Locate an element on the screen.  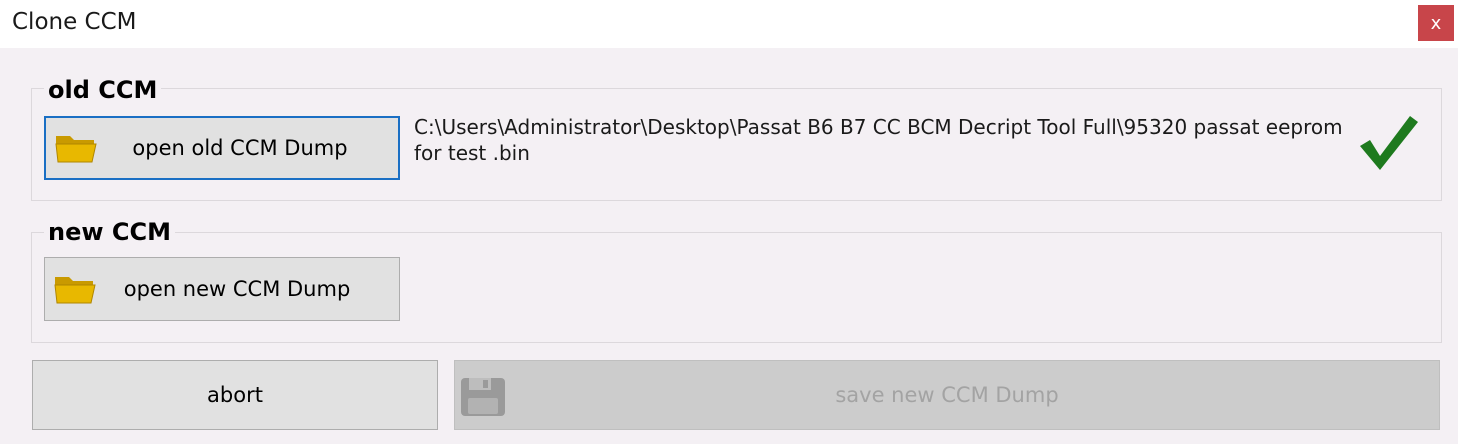
save-new-ccm-dump-button: save new CCM Dump is located at coordinates (947, 395).